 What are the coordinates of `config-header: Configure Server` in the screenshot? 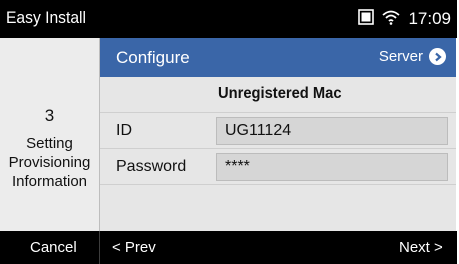 It's located at (278, 57).